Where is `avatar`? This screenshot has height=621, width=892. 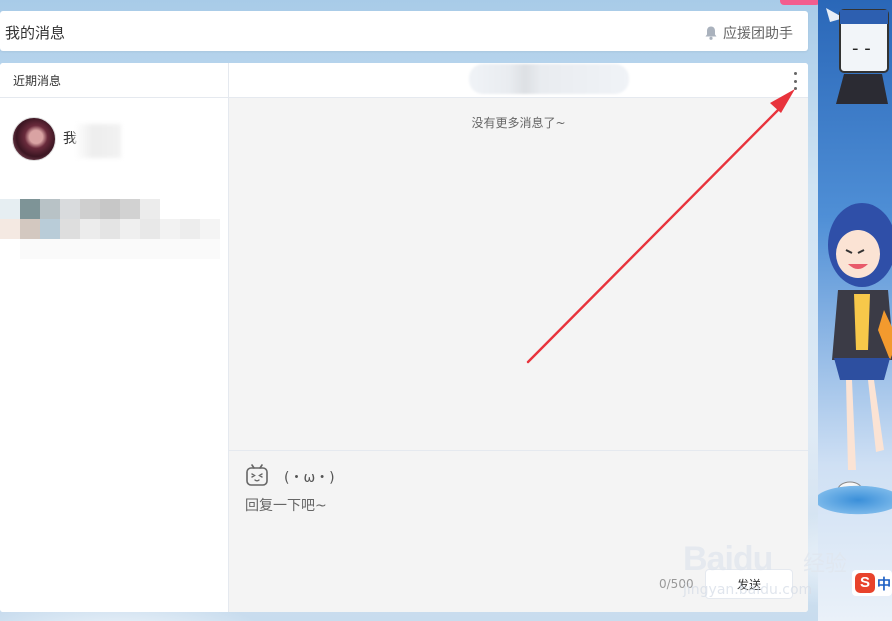 avatar is located at coordinates (34, 139).